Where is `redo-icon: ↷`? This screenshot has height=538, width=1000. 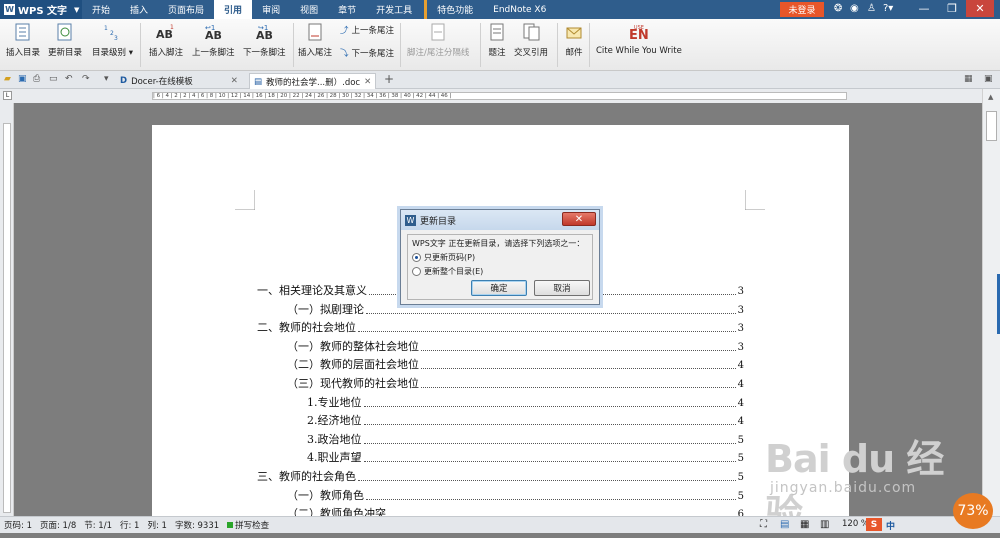 redo-icon: ↷ is located at coordinates (86, 79).